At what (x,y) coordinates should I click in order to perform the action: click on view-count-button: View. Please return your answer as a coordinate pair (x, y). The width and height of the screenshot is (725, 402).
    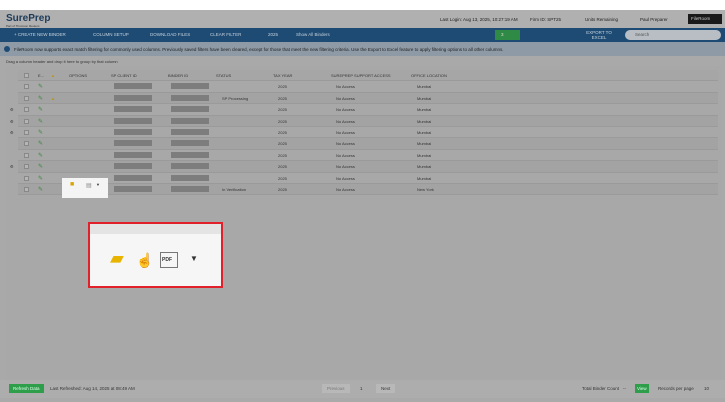
    Looking at the image, I should click on (642, 388).